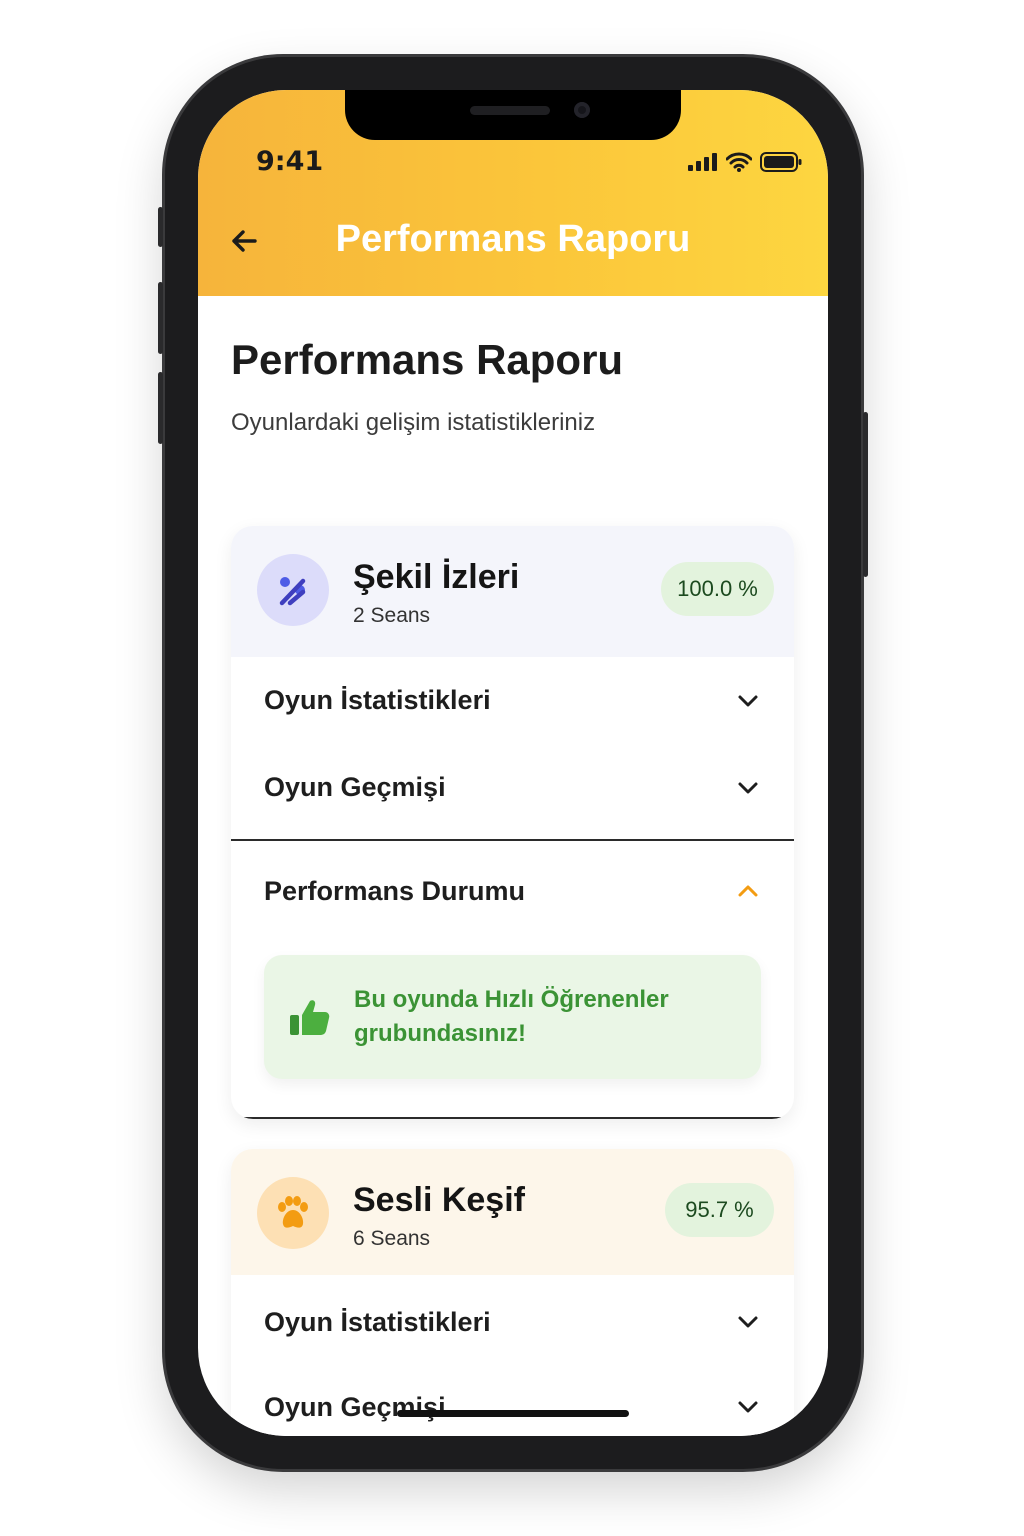 This screenshot has height=1536, width=1024. What do you see at coordinates (290, 161) in the screenshot?
I see `status-time: 9:41` at bounding box center [290, 161].